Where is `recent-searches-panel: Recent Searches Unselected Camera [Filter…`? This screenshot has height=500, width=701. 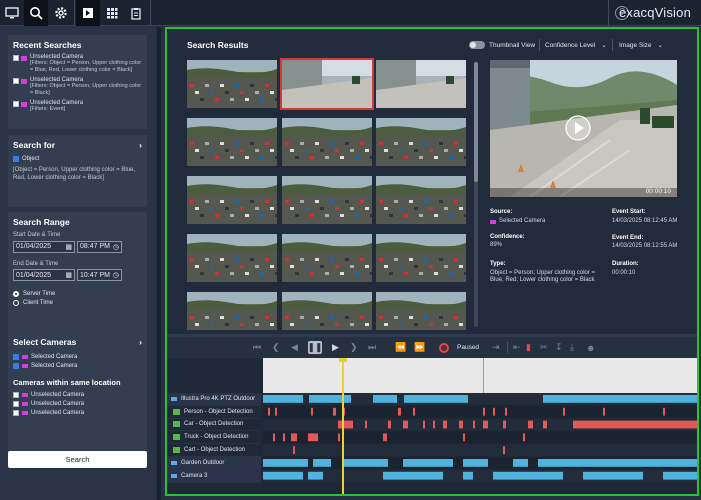
recent-searches-panel: Recent Searches Unselected Camera [Filter… is located at coordinates (77, 82).